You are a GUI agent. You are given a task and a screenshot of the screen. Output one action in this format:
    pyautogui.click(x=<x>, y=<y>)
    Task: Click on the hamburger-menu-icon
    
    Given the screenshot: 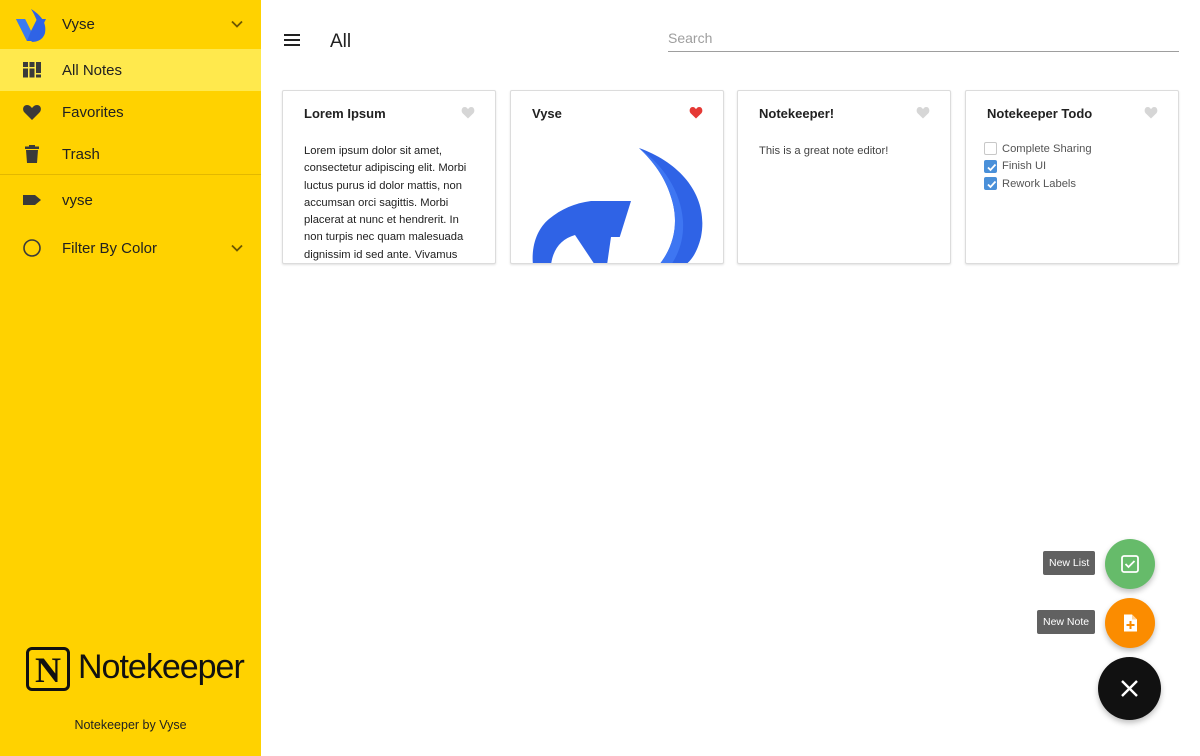 What is the action you would take?
    pyautogui.click(x=292, y=40)
    